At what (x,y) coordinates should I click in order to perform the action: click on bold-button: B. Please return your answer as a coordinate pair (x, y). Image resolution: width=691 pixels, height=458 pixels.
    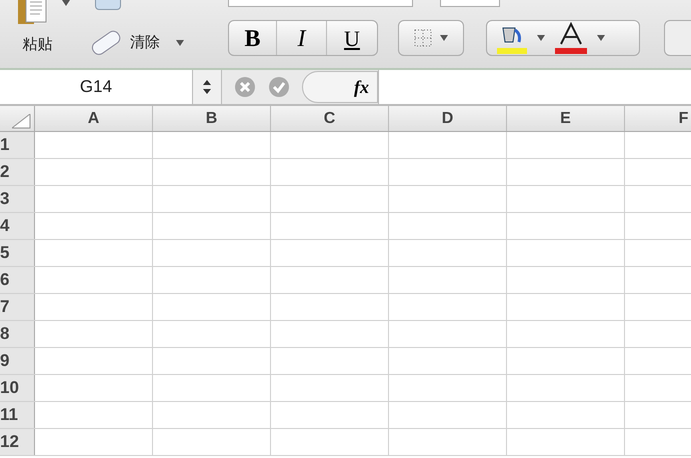
    Looking at the image, I should click on (253, 38).